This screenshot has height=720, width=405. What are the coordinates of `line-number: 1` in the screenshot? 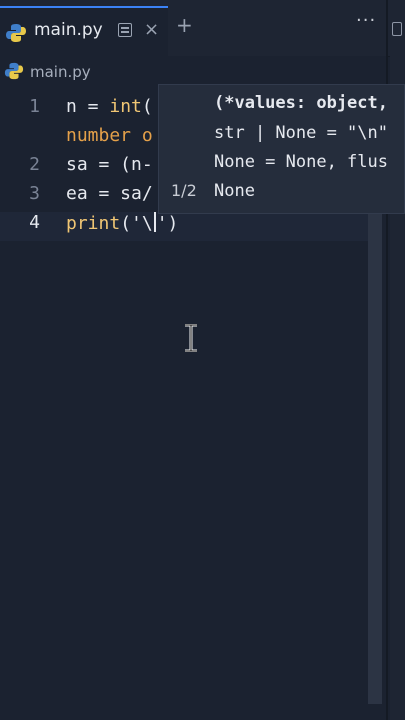 It's located at (34, 106).